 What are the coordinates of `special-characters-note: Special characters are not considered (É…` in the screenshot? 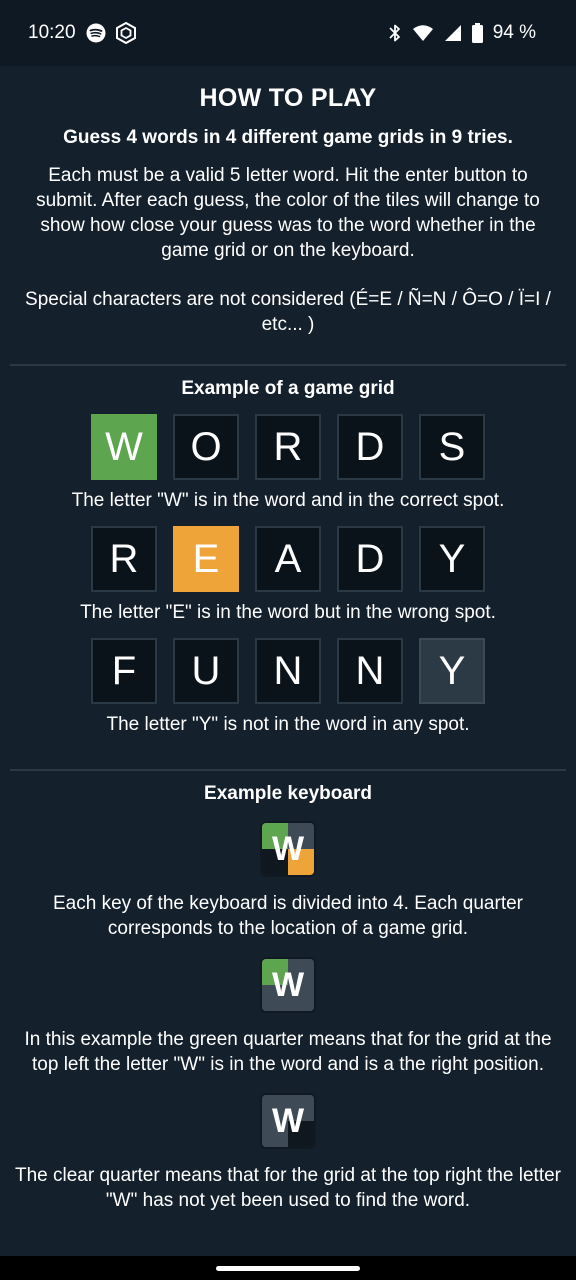 It's located at (288, 312).